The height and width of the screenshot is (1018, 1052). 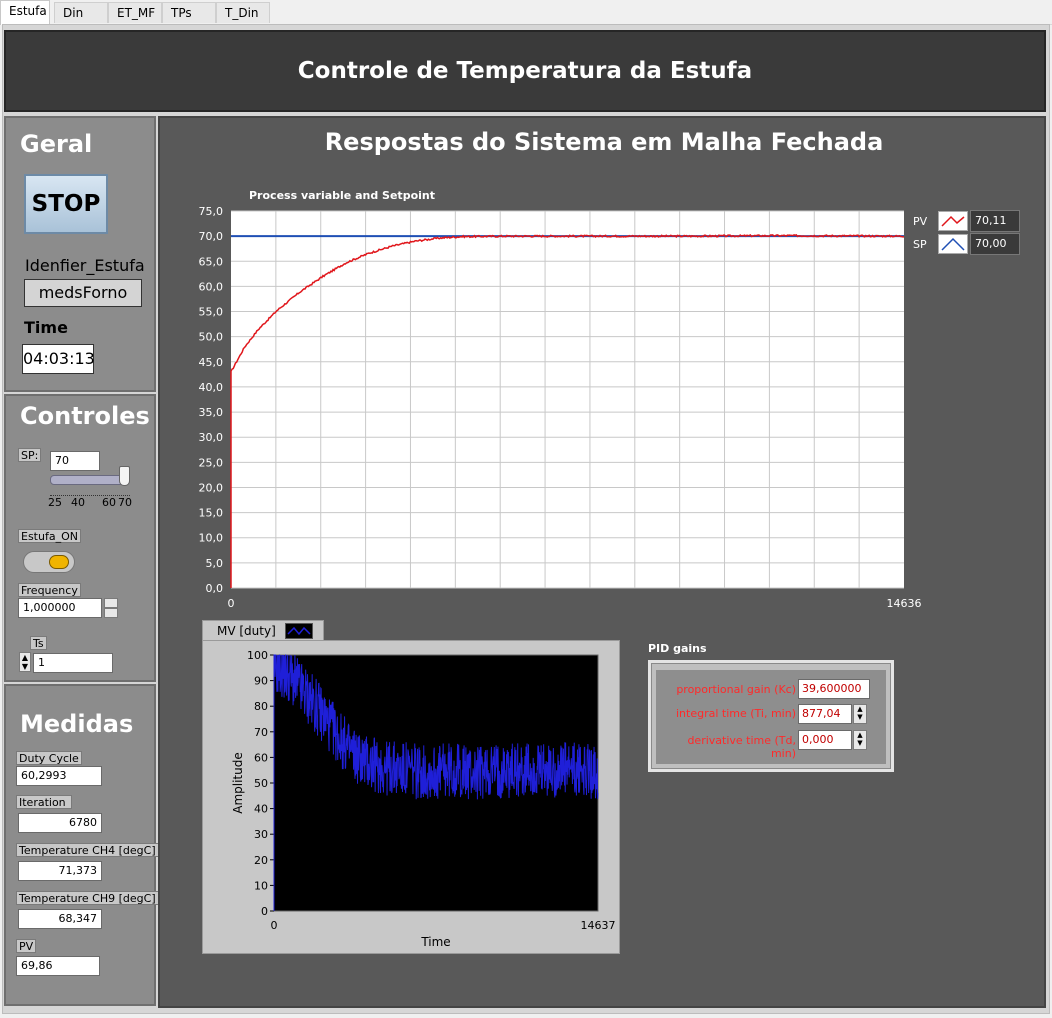 I want to click on y-tick-label: 25,0, so click(x=211, y=462).